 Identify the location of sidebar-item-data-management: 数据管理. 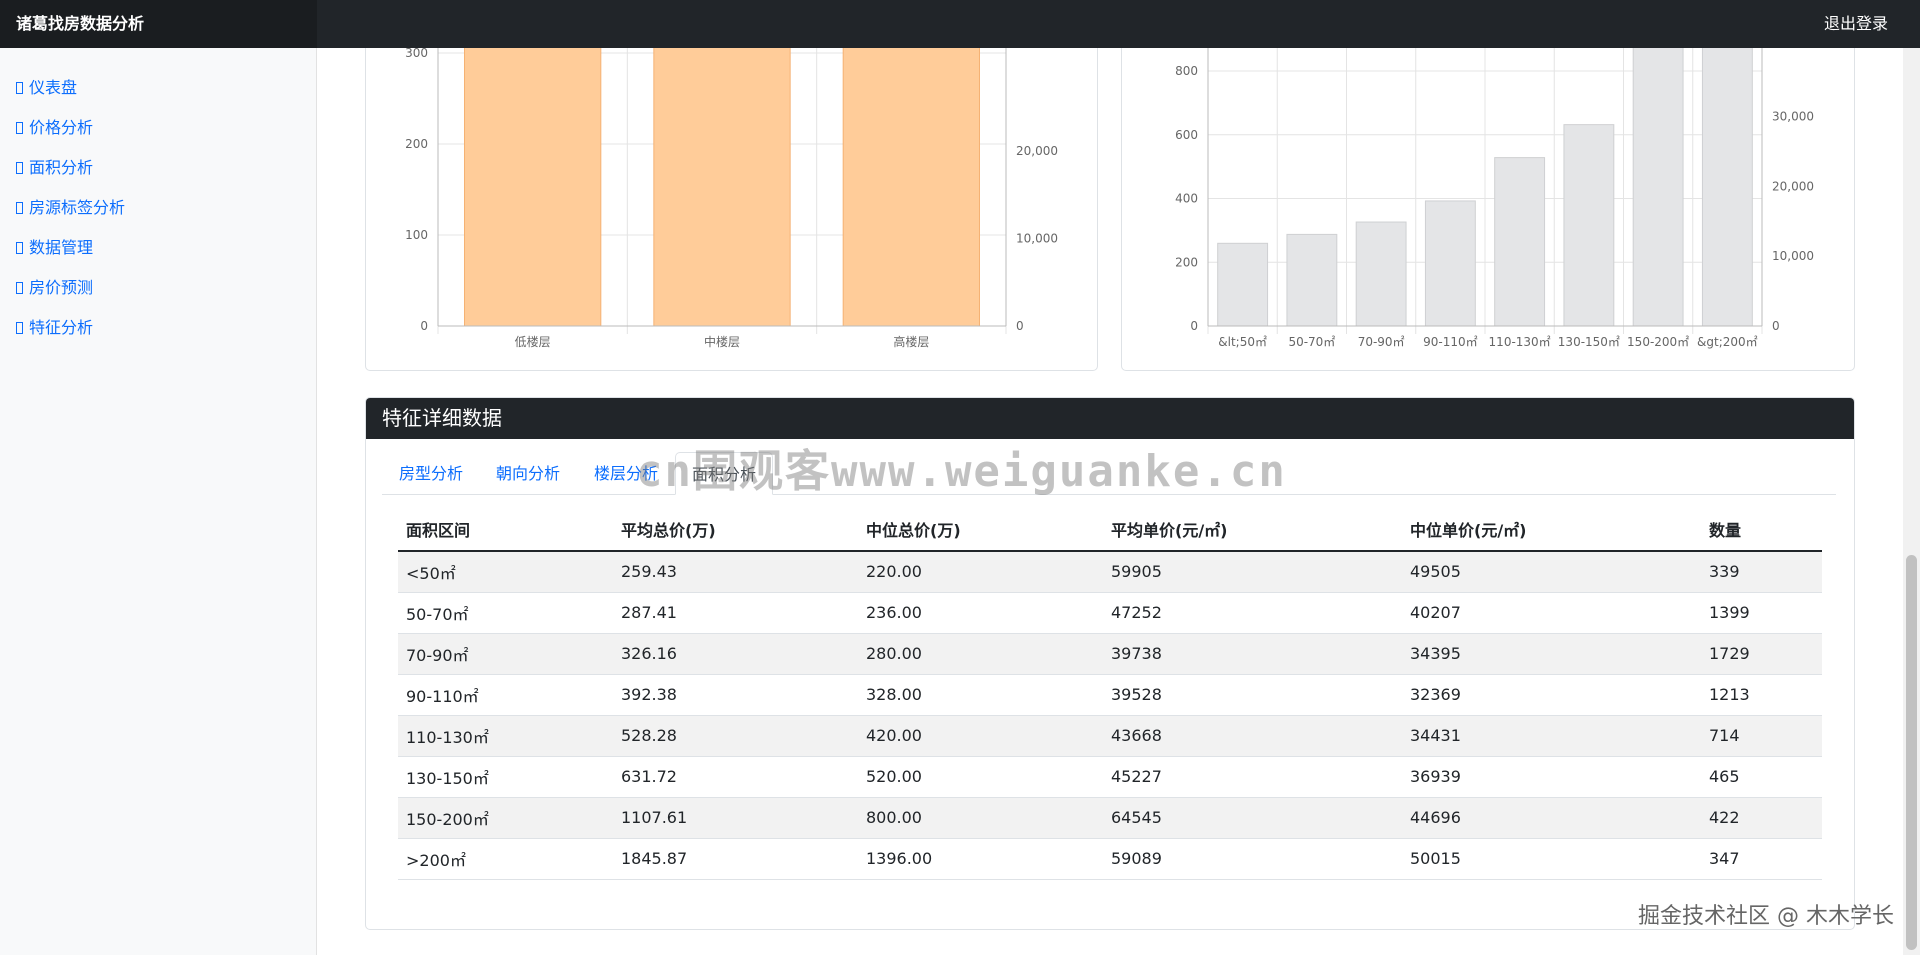
(54, 246).